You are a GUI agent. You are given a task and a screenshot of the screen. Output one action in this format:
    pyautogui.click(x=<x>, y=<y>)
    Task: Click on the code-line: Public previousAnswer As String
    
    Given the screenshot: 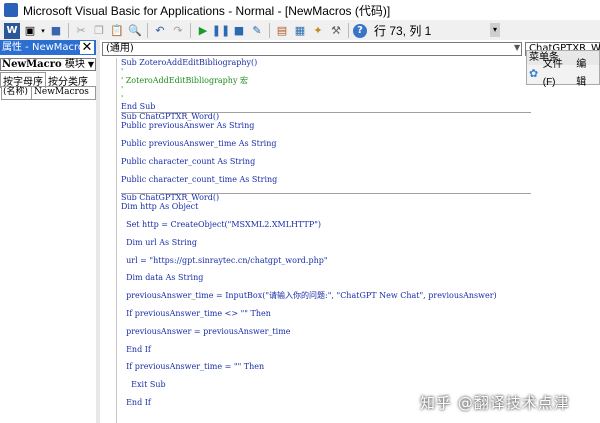 What is the action you would take?
    pyautogui.click(x=188, y=126)
    